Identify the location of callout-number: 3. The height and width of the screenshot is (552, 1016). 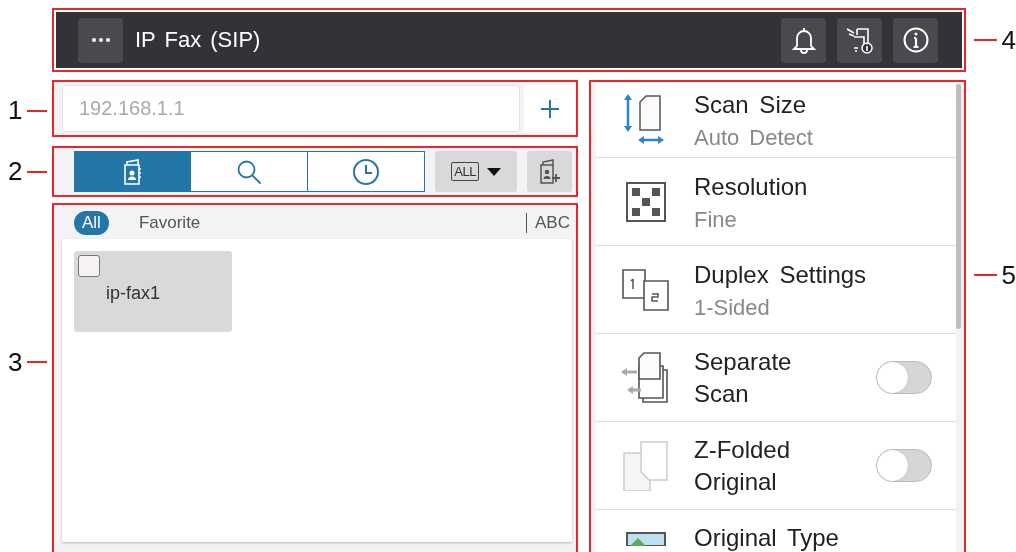
(15, 362).